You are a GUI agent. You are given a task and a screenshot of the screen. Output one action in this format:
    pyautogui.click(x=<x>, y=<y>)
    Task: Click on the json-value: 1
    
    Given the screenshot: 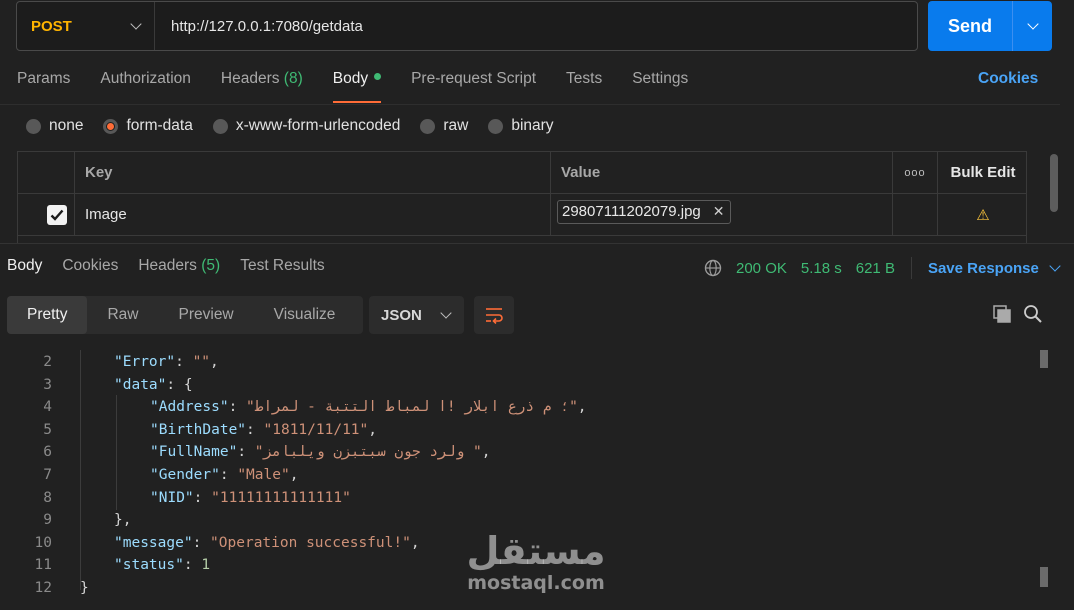 What is the action you would take?
    pyautogui.click(x=206, y=565)
    